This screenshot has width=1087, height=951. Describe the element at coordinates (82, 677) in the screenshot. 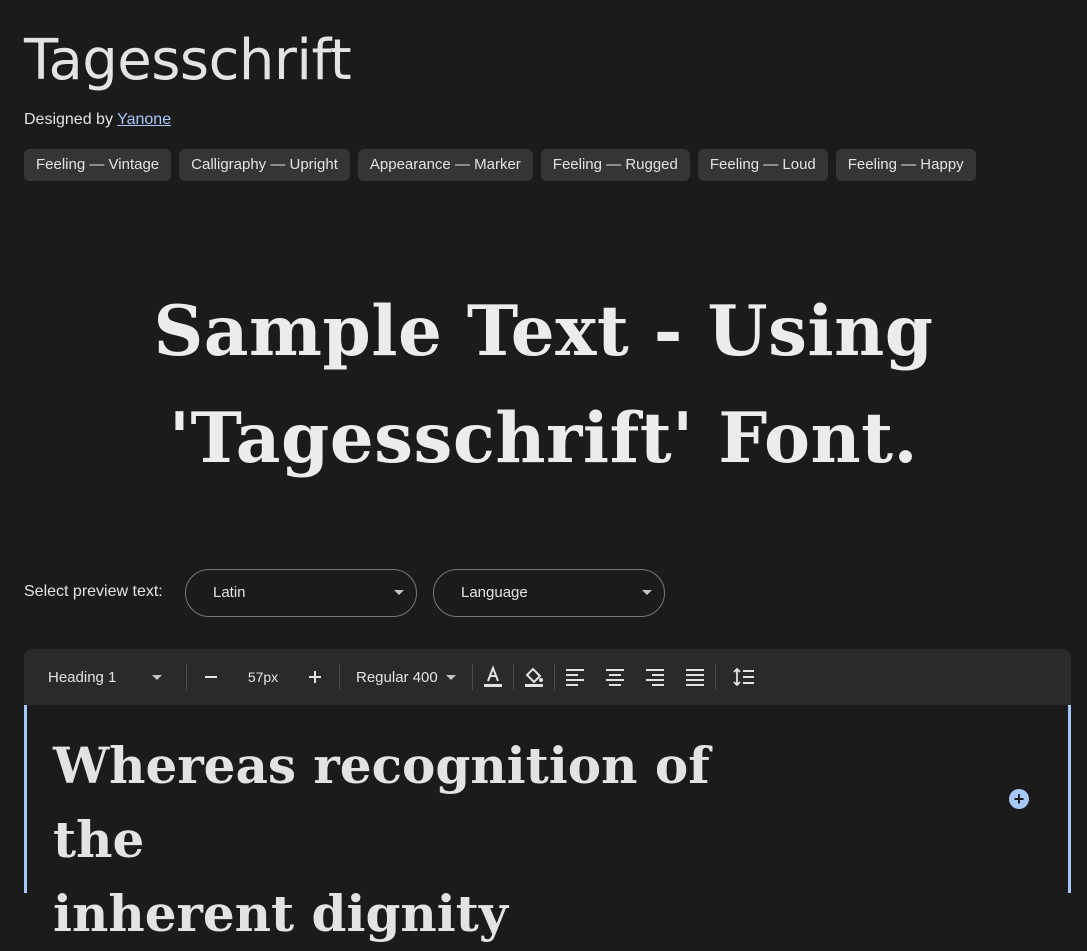

I see `text-style-value: Heading 1` at that location.